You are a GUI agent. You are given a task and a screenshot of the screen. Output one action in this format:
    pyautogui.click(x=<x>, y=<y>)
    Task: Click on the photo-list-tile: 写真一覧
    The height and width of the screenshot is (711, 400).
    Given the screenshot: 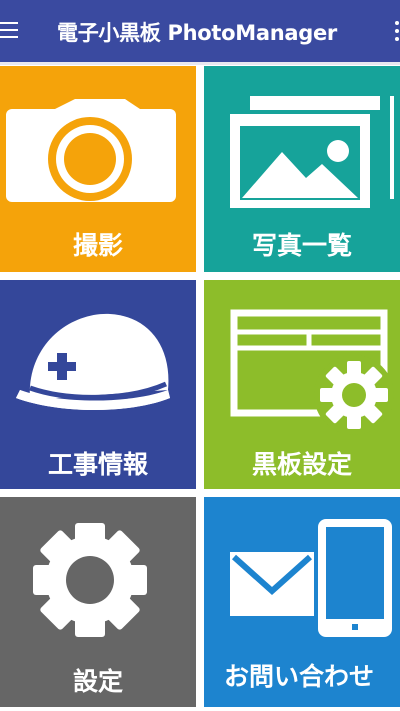 What is the action you would take?
    pyautogui.click(x=302, y=169)
    